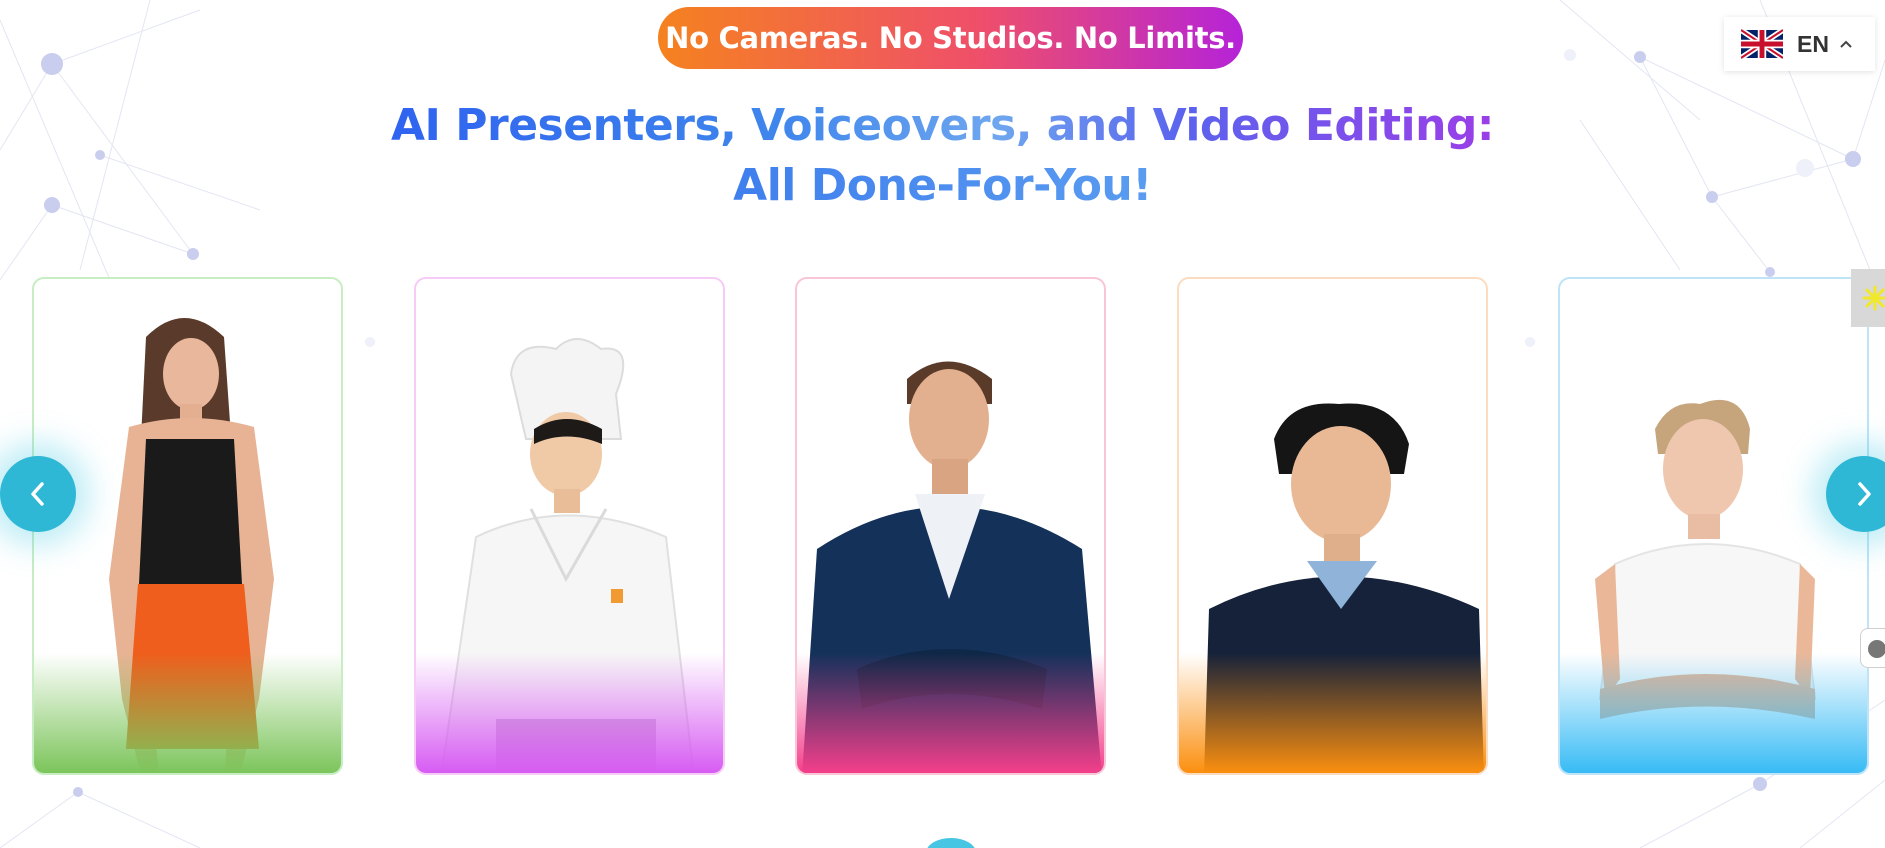  What do you see at coordinates (1876, 649) in the screenshot?
I see `chat-icon` at bounding box center [1876, 649].